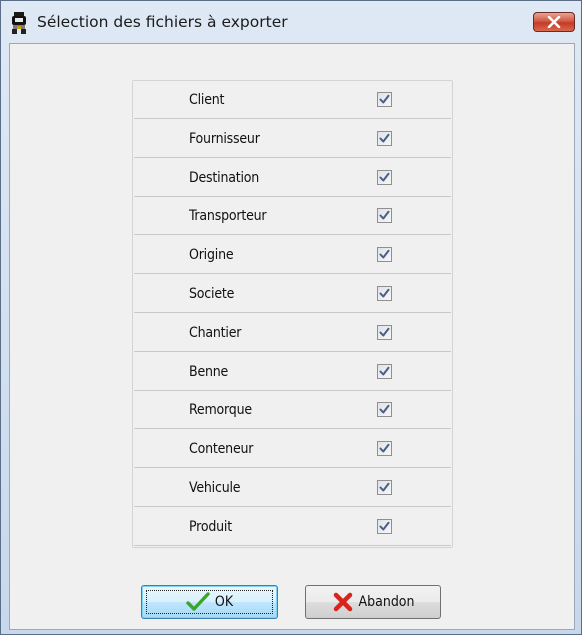 The image size is (582, 635). Describe the element at coordinates (292, 372) in the screenshot. I see `file-row-benne: Benne` at that location.